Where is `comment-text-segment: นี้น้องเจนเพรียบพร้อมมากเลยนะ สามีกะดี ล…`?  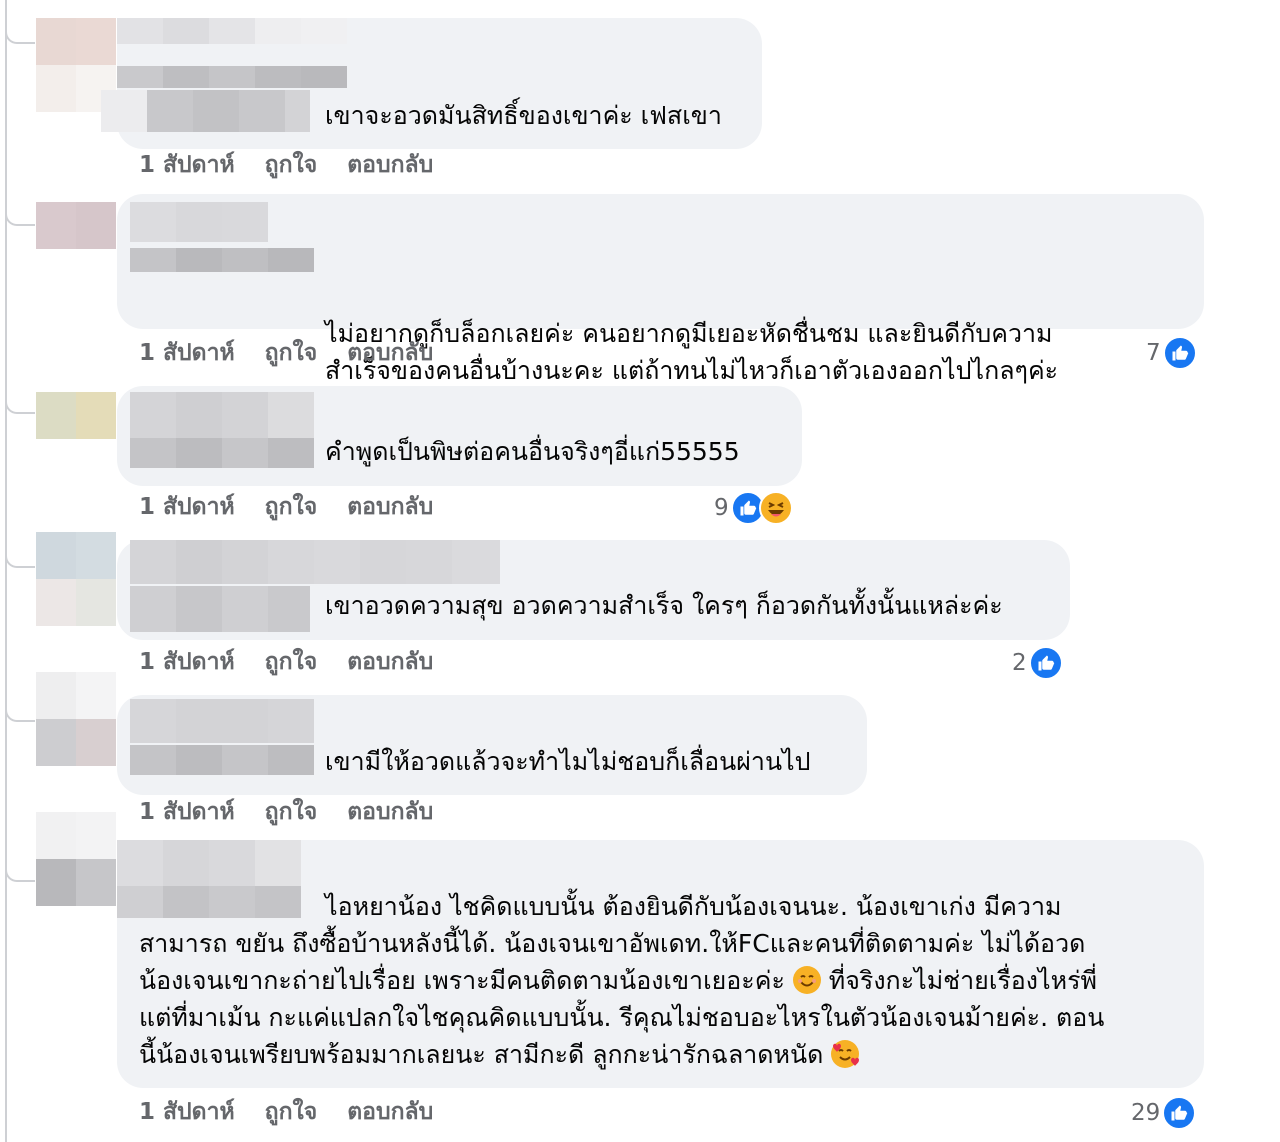
comment-text-segment: นี้น้องเจนเพรียบพร้อมมากเลยนะ สามีกะดี ล… is located at coordinates (485, 1054).